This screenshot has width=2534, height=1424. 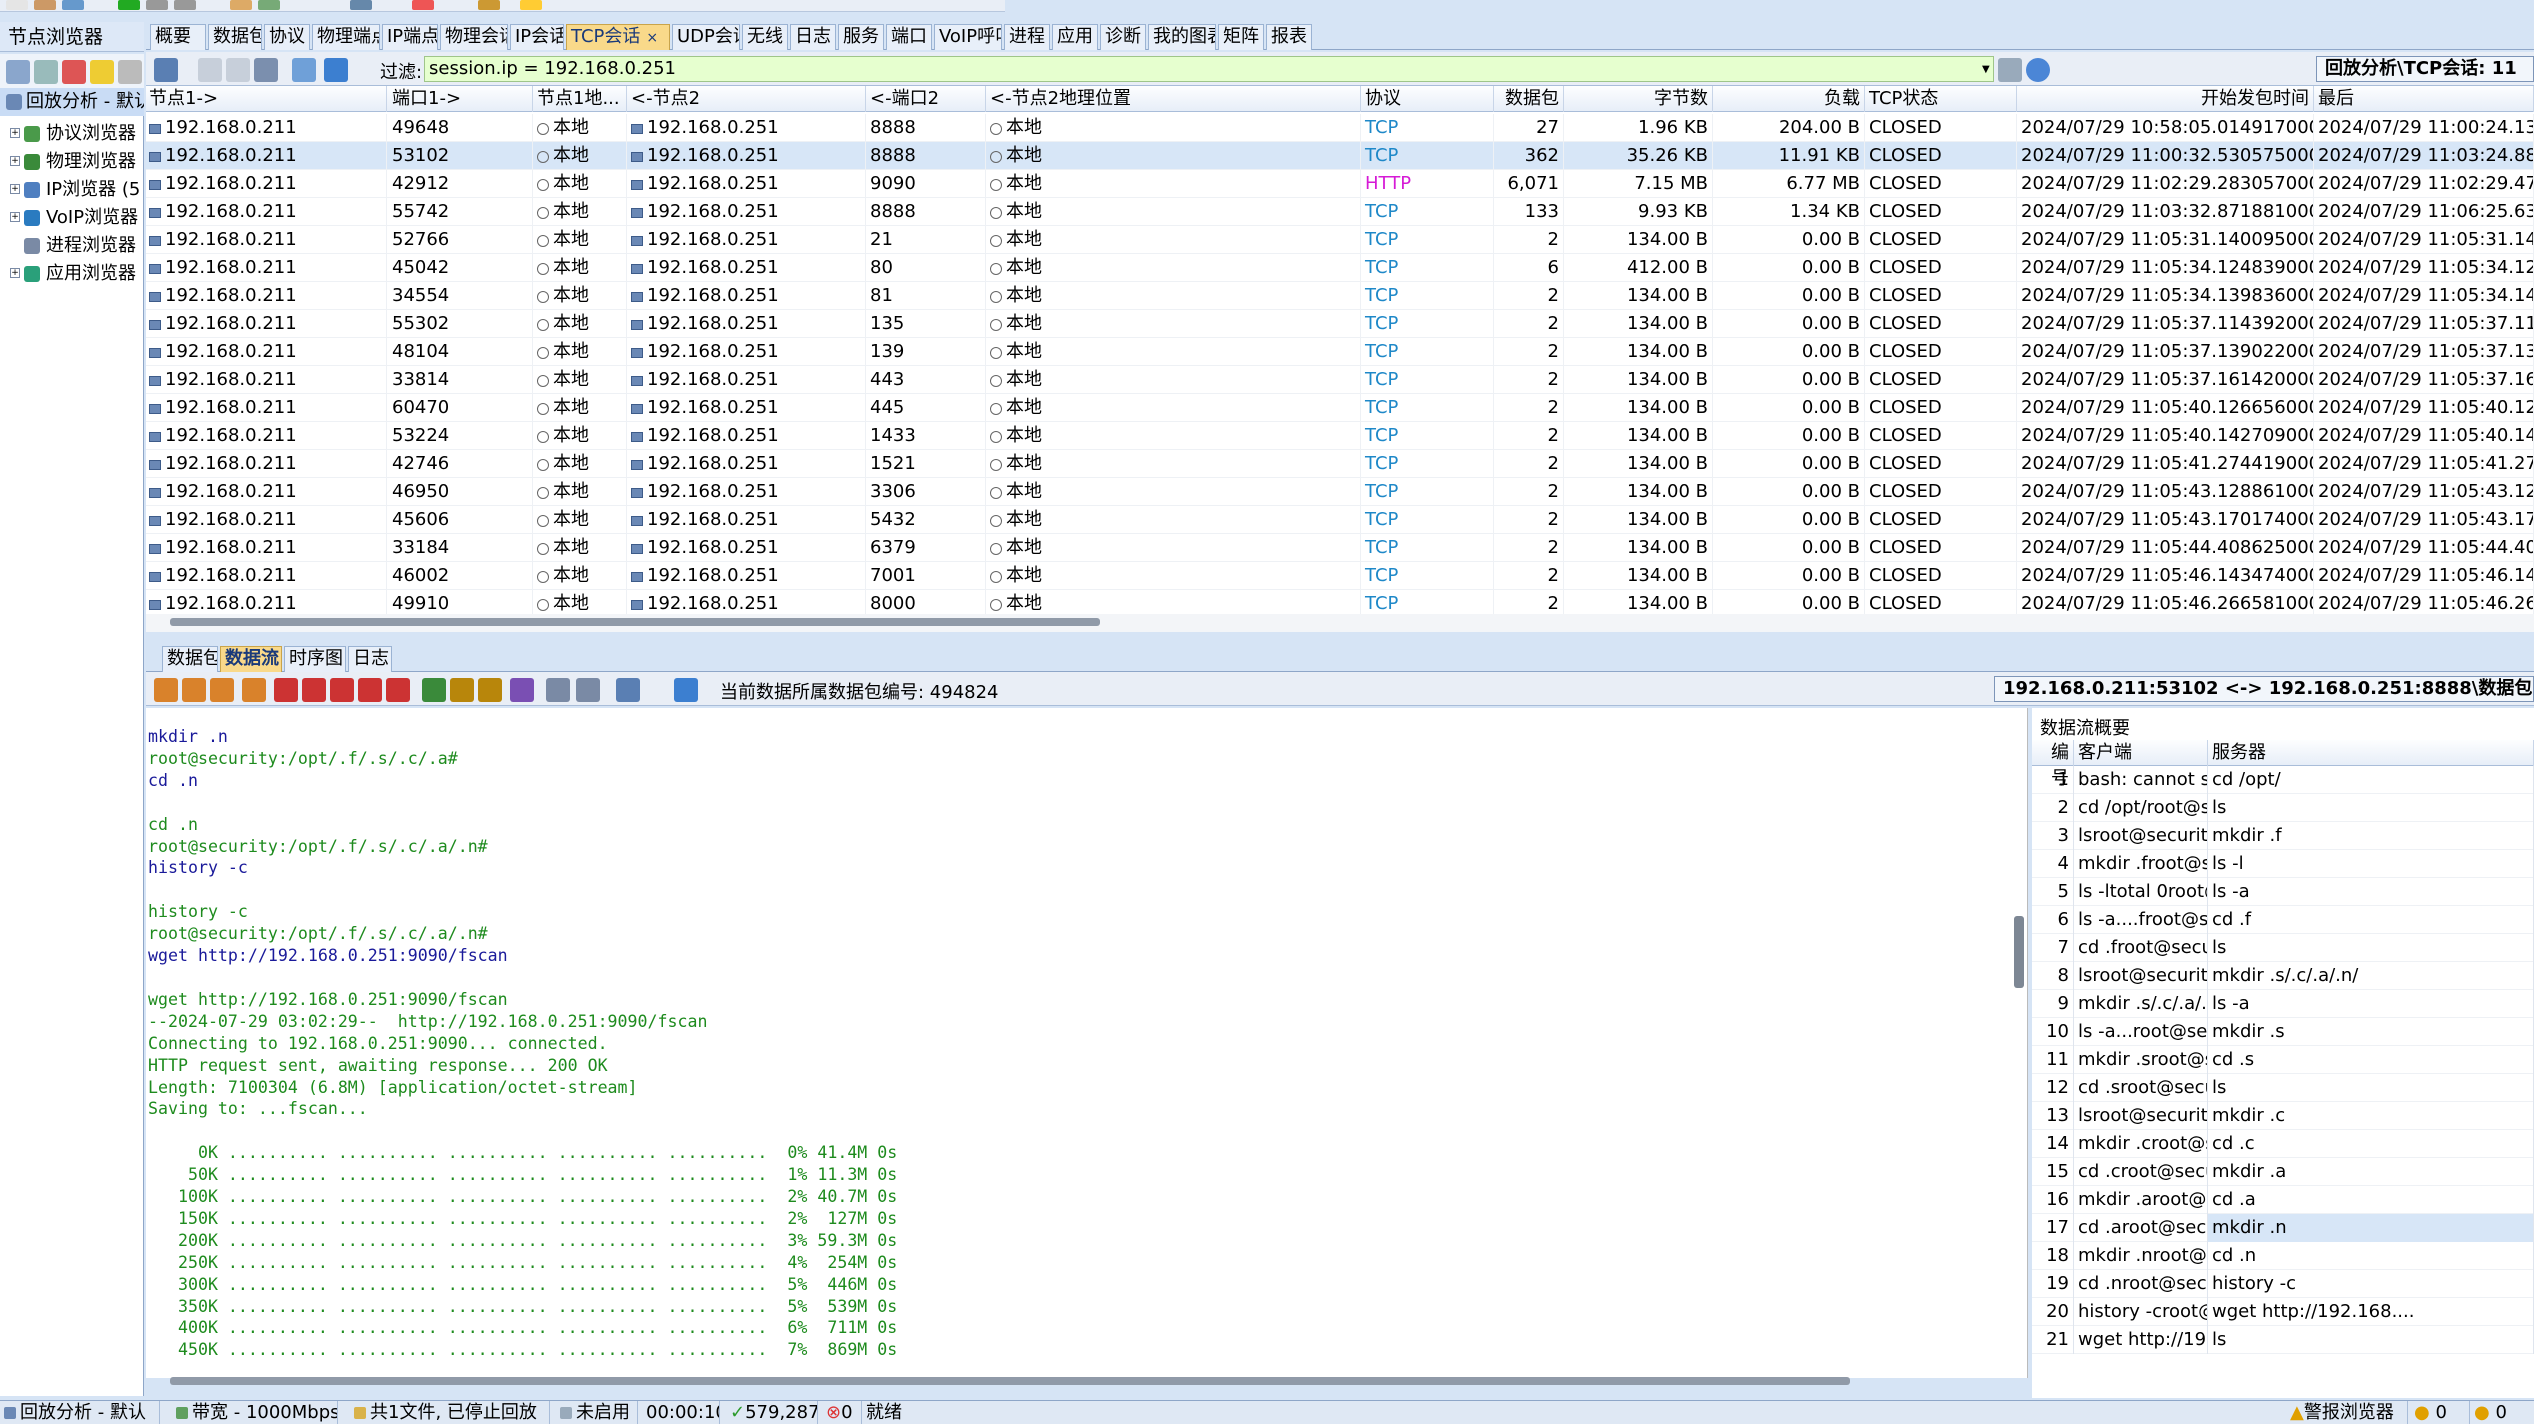 I want to click on column-header: 端口1->, so click(x=460, y=99).